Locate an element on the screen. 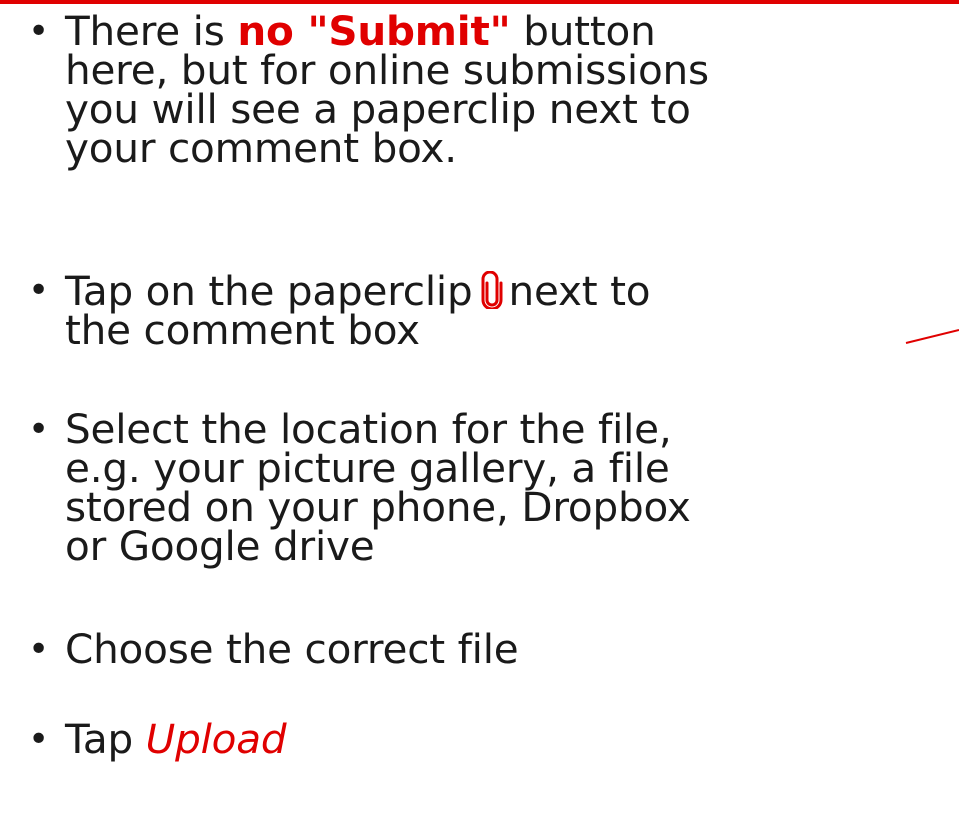  bullet-line: or Google drive is located at coordinates (220, 546).